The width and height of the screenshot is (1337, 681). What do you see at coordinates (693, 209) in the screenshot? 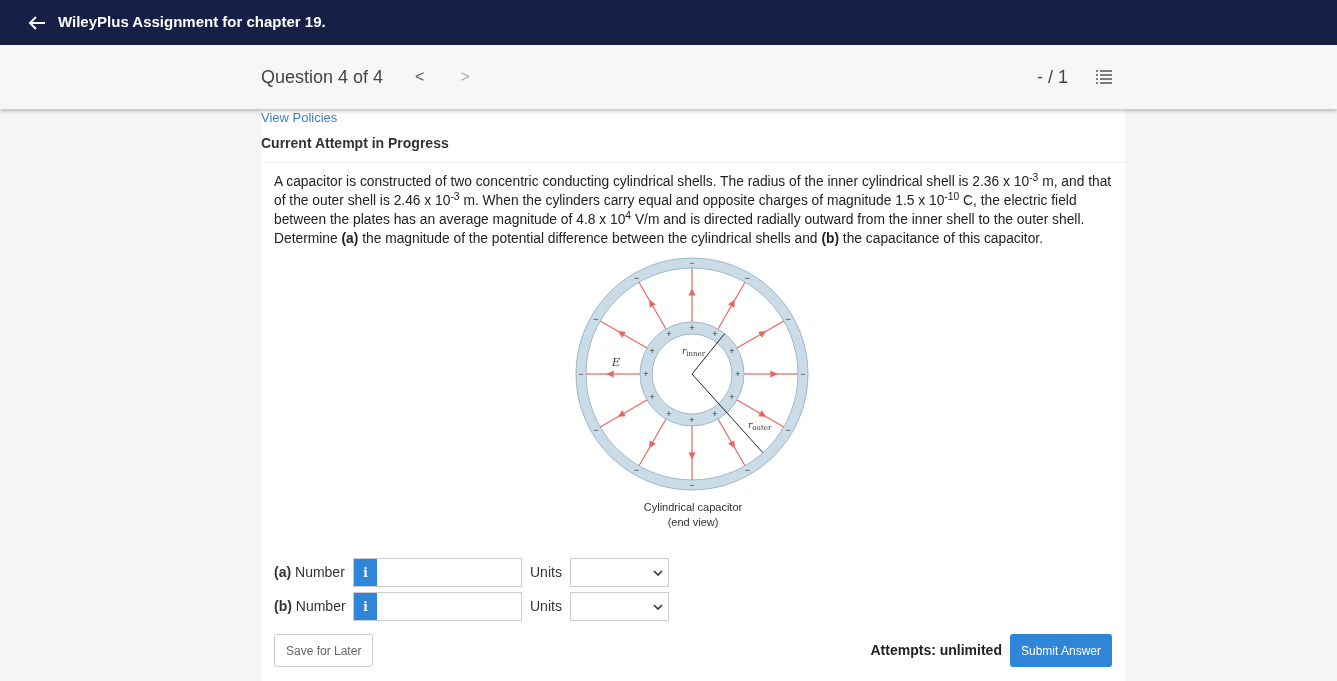
I see `question-text: A capacitor is constructed of two concentric conducting cylindrical shells. The radius of the inner cylindrical shell is 2.36 x 10$^{-3}$ m, and that of the outer shell is 2.46 x 10$^{-3}$ m. When the cylinders carry equal and opposite charges of magnitude 1.5 x 10$^{-10}$ C, the electric field between the plates has an average magnitude of 4.8 x 10$^{4}$ V/m and is directed radially outward from the inner shell to the outer shell. Determine (a) the magnitude of the potential difference between the cylindrical shells and (b) the capacitance of this capacitor.` at bounding box center [693, 209].